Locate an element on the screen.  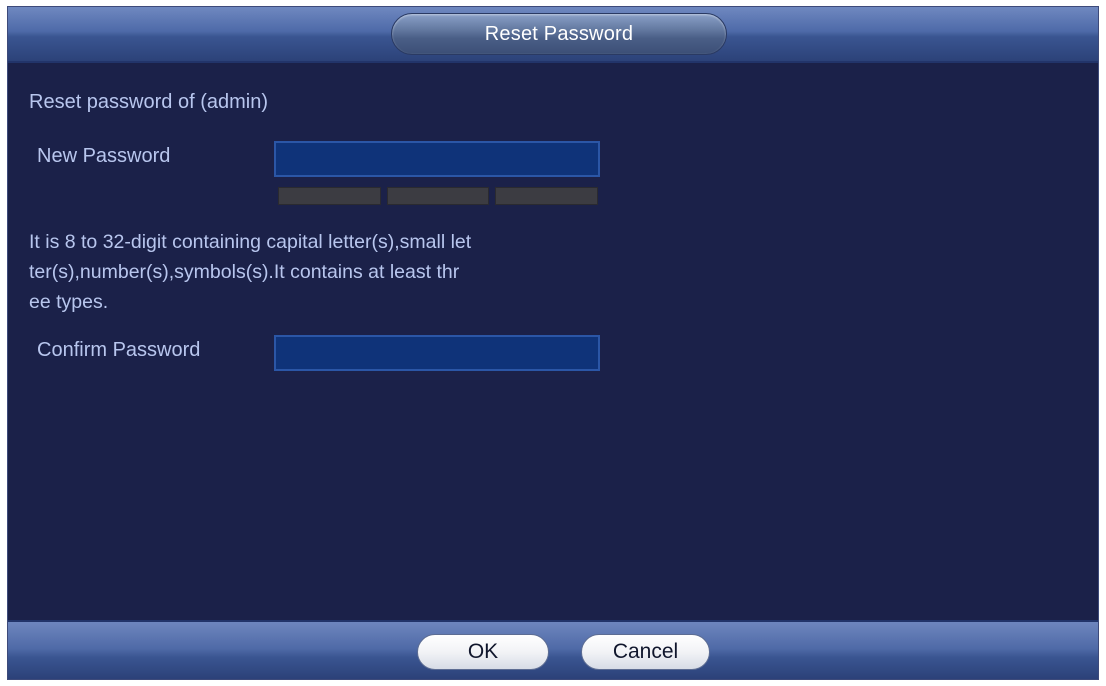
password-strength-meter is located at coordinates (438, 196).